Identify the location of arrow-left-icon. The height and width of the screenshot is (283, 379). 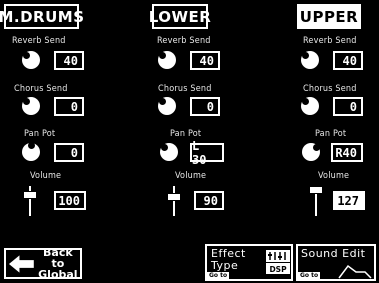
(21, 263).